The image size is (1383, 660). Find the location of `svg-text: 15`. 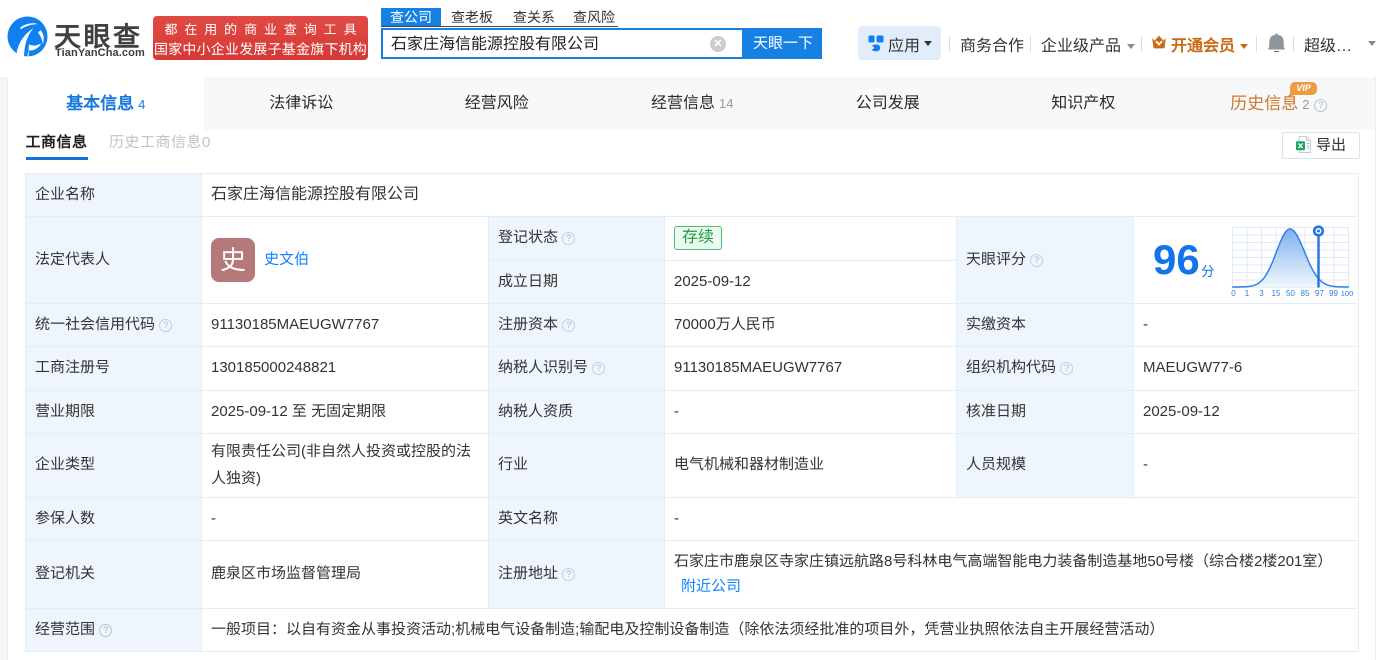

svg-text: 15 is located at coordinates (1276, 293).